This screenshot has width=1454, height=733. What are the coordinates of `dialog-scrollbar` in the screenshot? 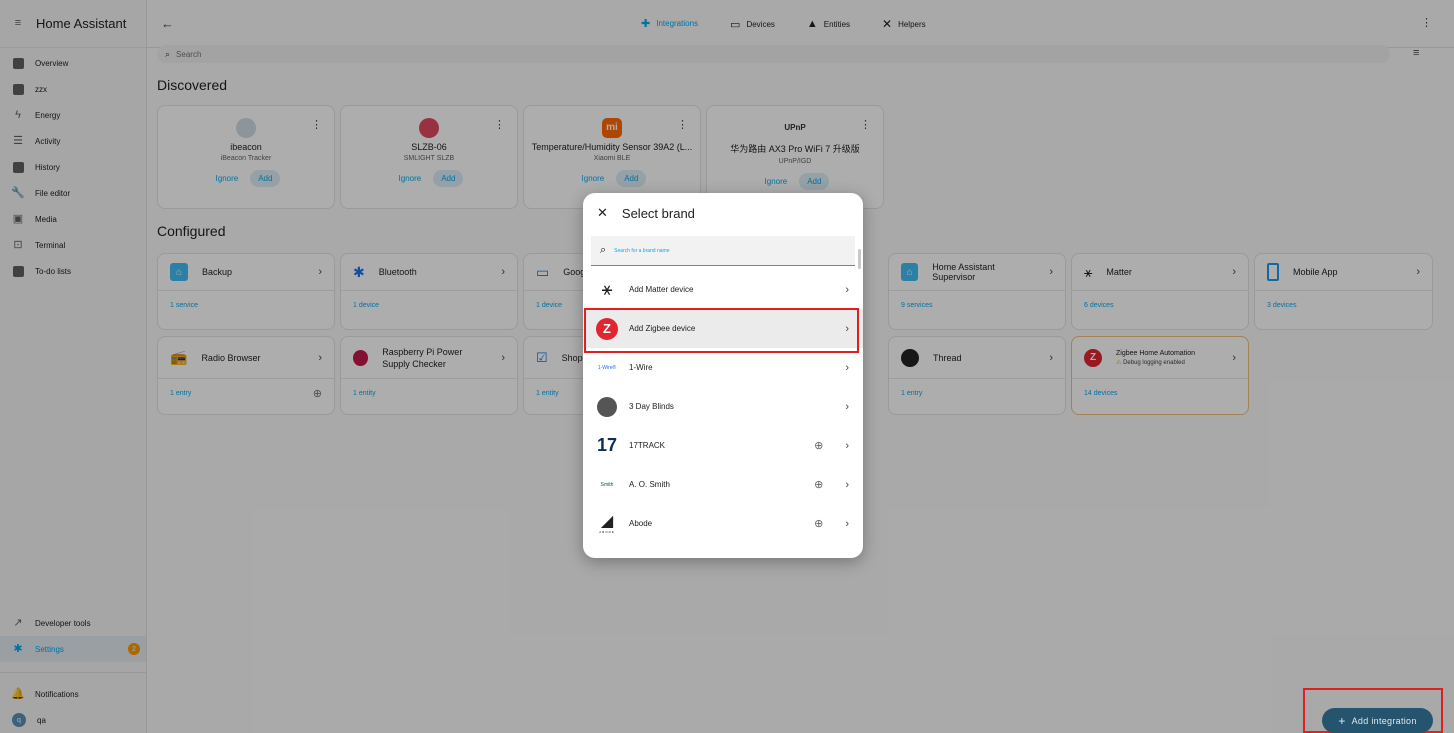 It's located at (859, 259).